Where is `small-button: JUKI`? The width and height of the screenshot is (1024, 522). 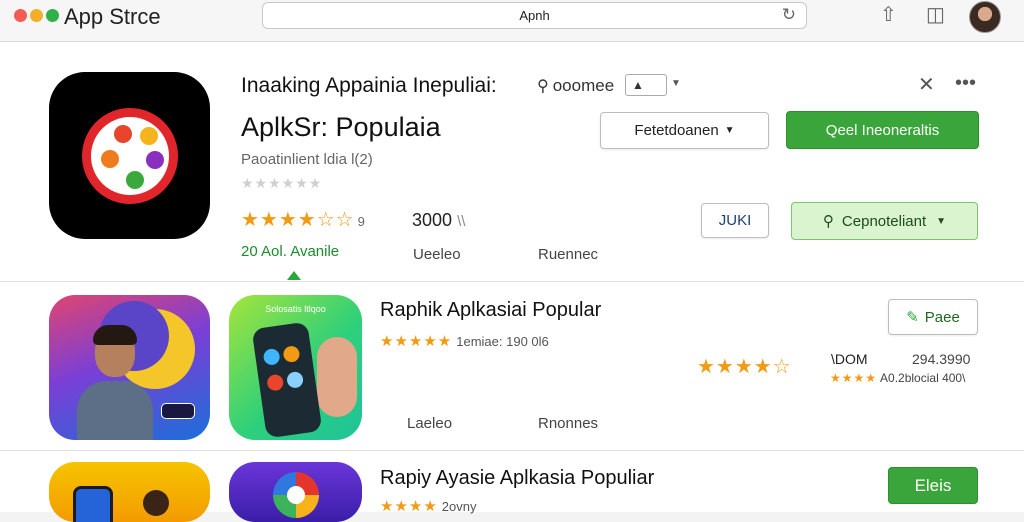
small-button: JUKI is located at coordinates (735, 220).